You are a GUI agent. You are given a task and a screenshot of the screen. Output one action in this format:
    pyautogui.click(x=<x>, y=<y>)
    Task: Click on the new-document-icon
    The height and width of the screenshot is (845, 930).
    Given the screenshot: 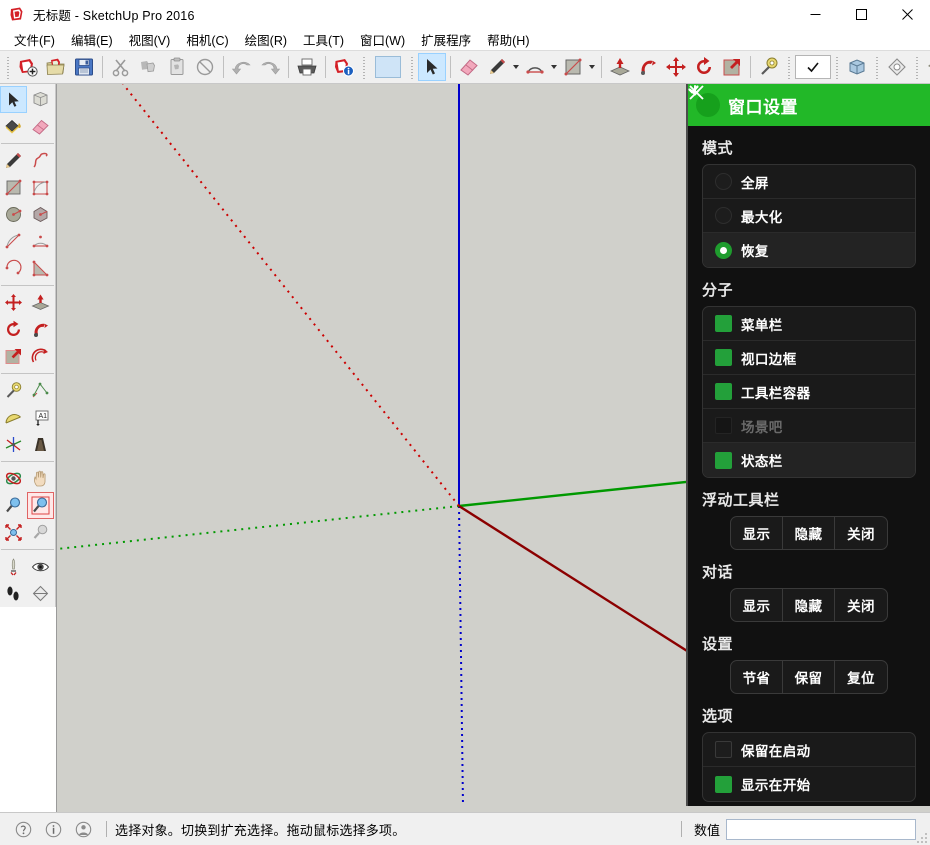 What is the action you would take?
    pyautogui.click(x=28, y=67)
    